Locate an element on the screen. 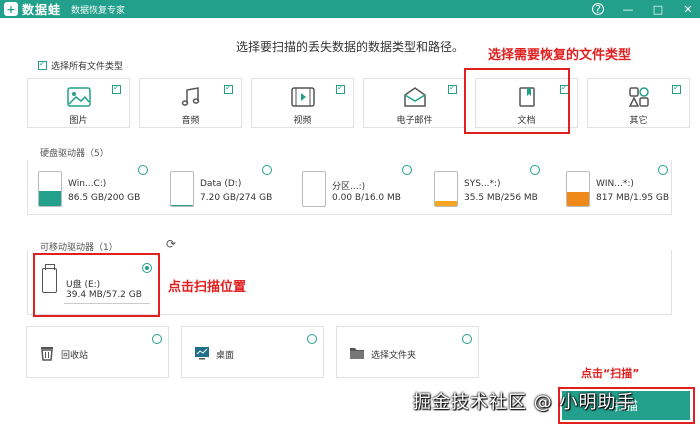  drive-name: Win...C:) is located at coordinates (87, 184).